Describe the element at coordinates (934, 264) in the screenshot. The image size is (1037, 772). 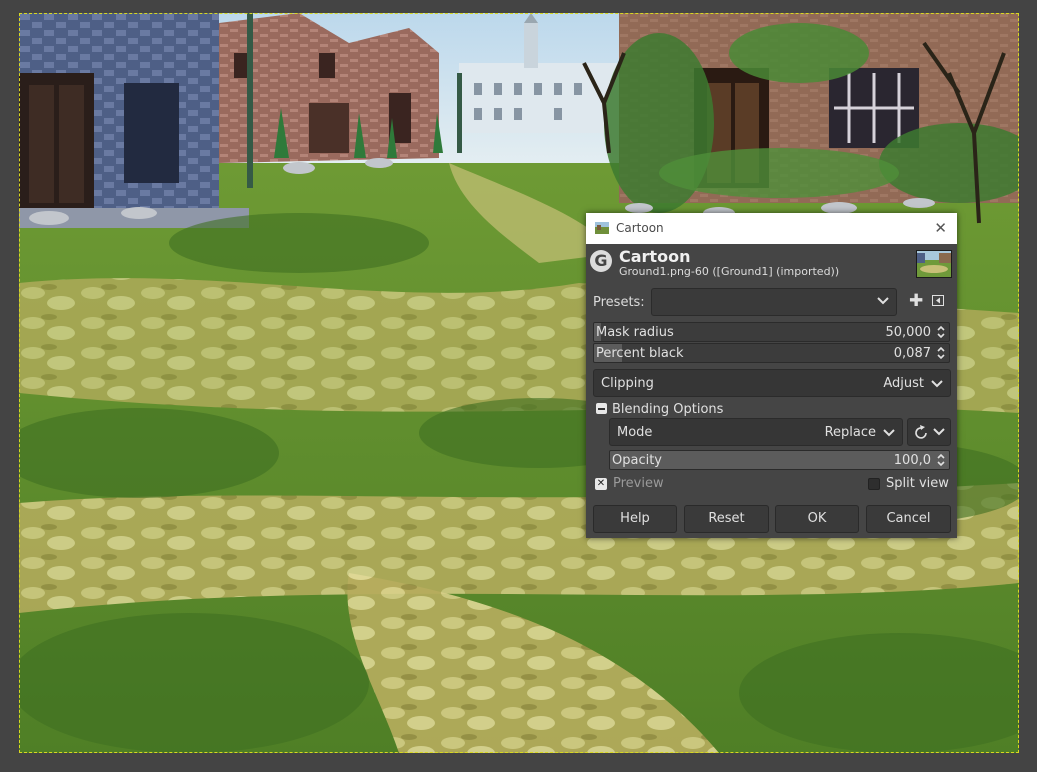
I see `image-thumbnail` at that location.